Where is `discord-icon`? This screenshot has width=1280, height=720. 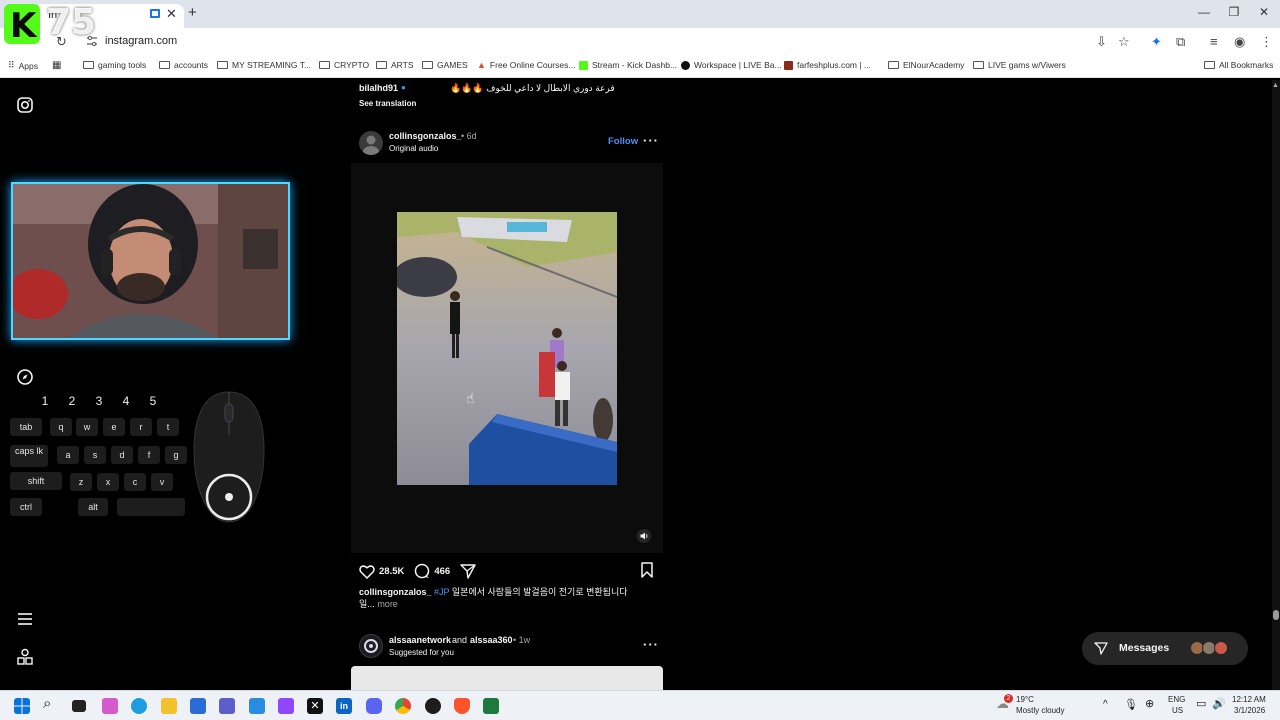
discord-icon is located at coordinates (374, 706).